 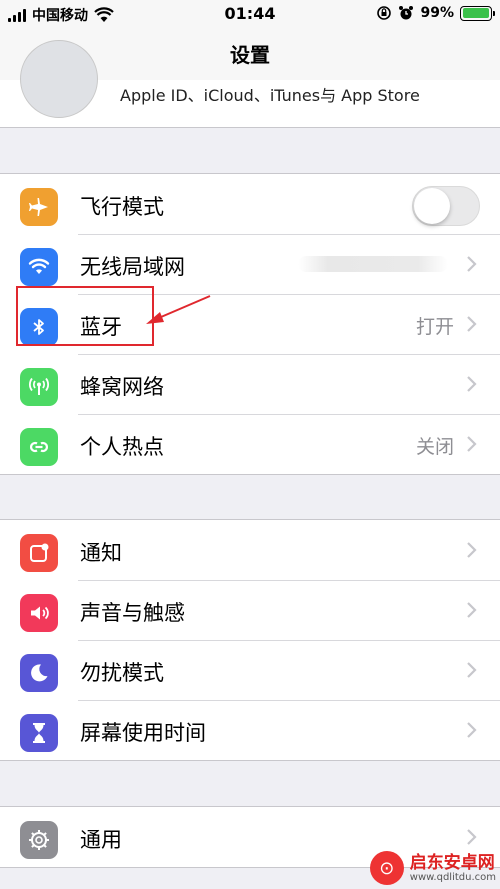 I want to click on settings-row-do-not-disturb: 勿扰模式, so click(x=250, y=670).